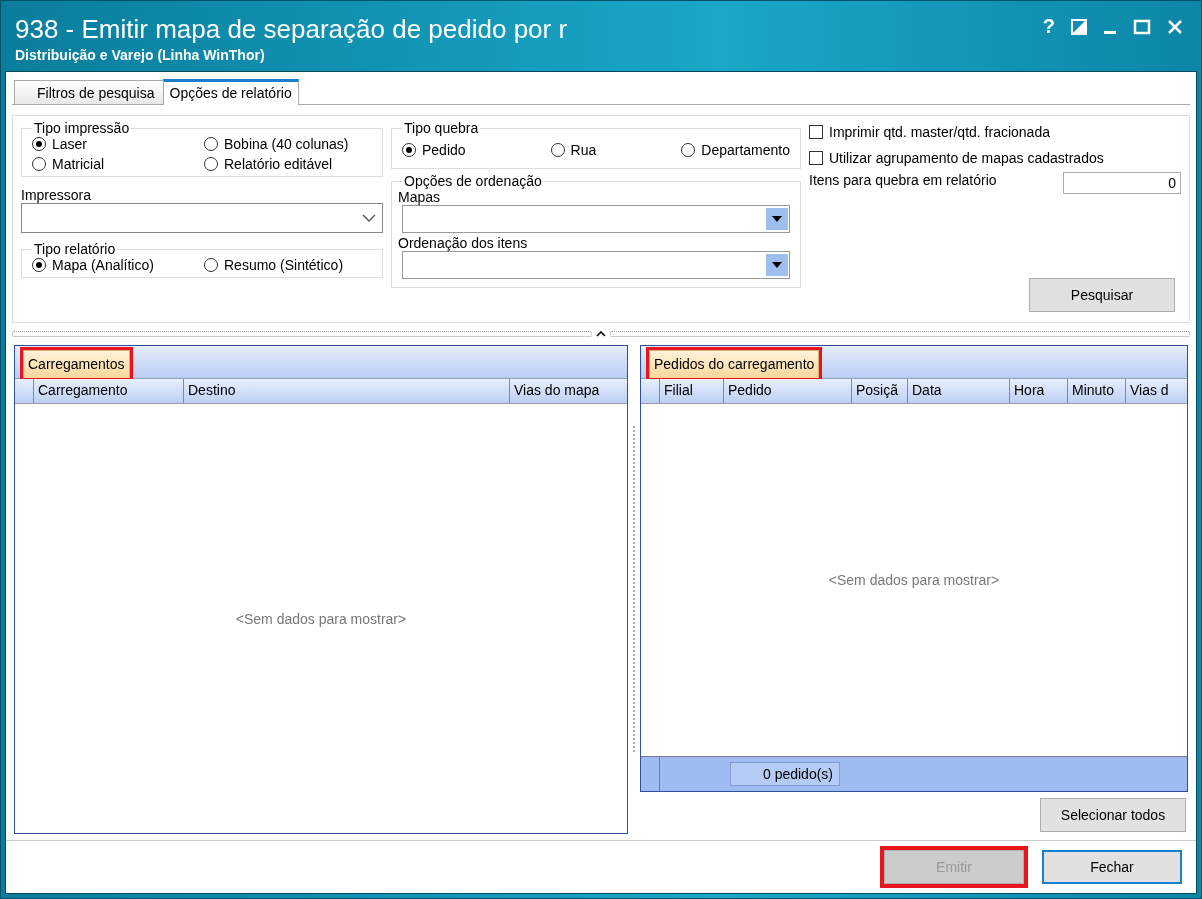 The image size is (1202, 899). What do you see at coordinates (441, 128) in the screenshot?
I see `group-title: Tipo quebra` at bounding box center [441, 128].